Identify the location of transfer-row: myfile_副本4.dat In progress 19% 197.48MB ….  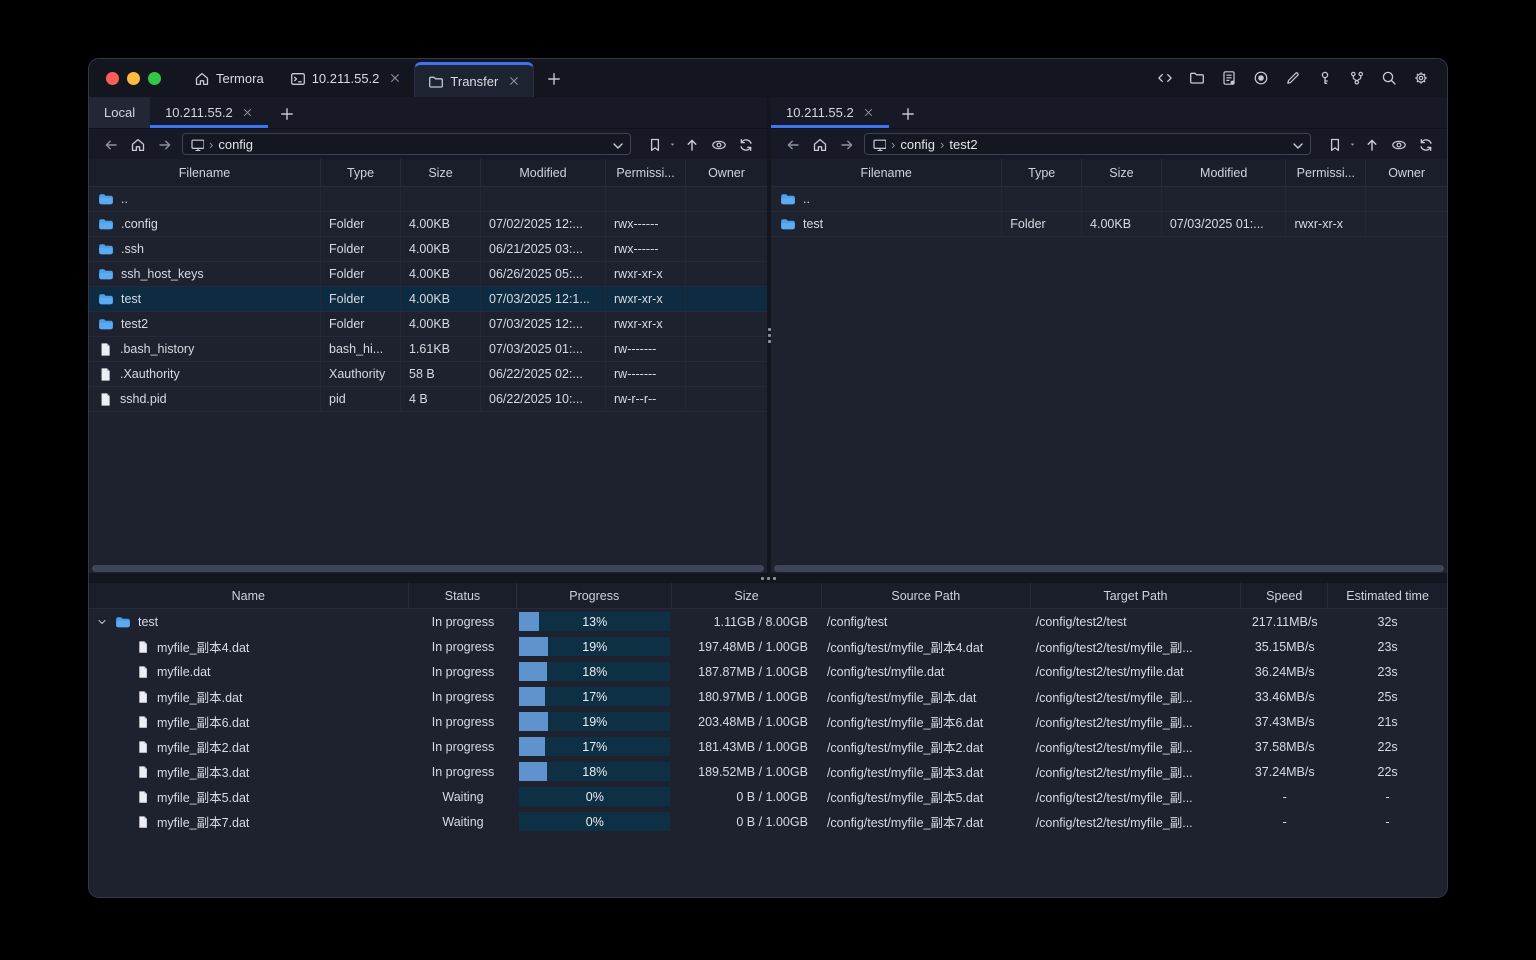
(768, 646).